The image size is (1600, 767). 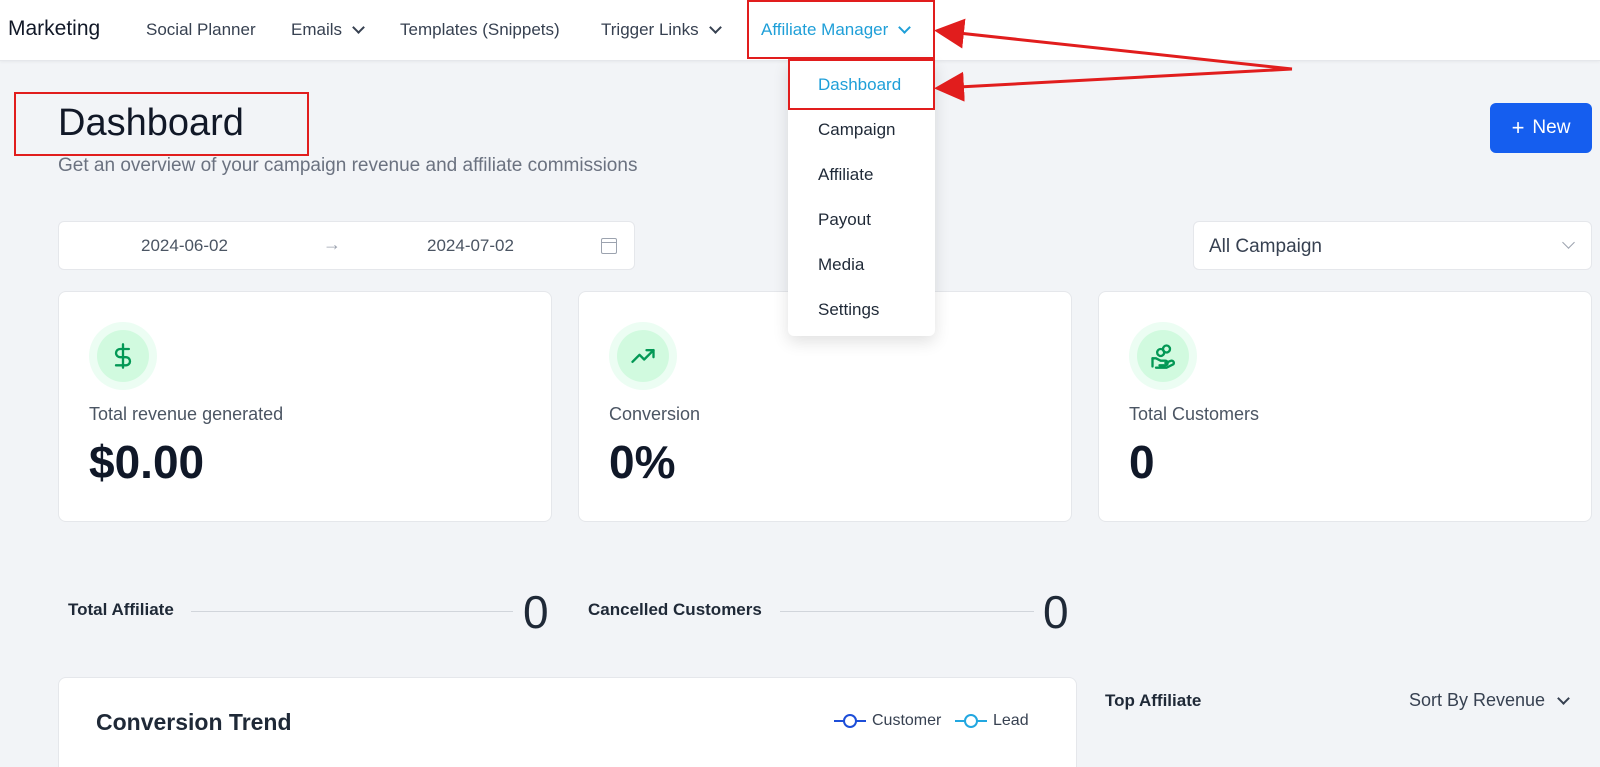 I want to click on conversion-trend-title: Conversion Trend, so click(x=194, y=722).